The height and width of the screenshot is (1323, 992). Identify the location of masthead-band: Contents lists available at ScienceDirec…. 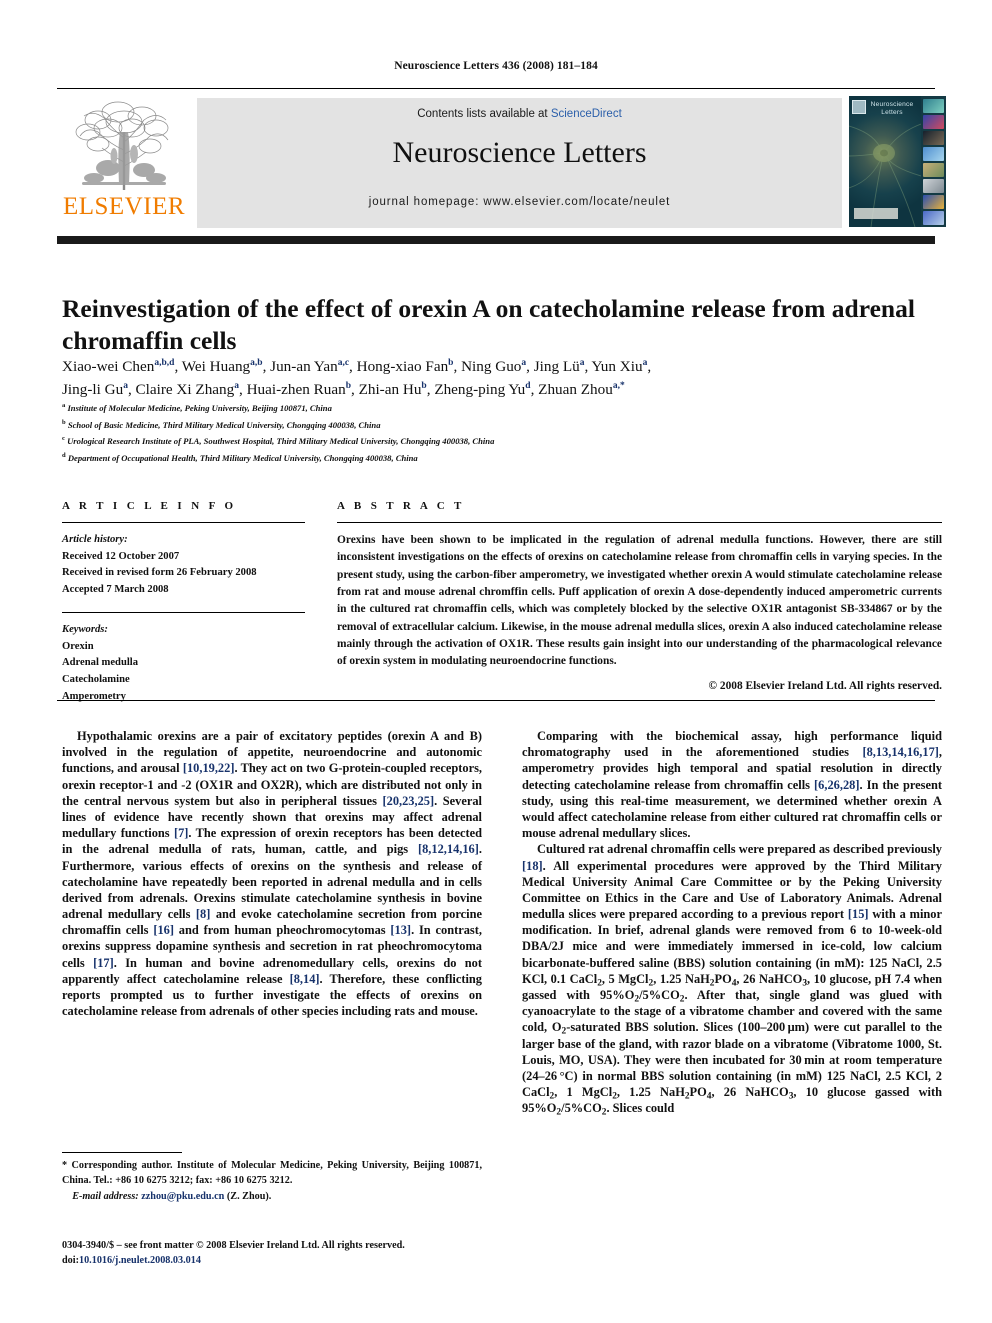
(519, 163).